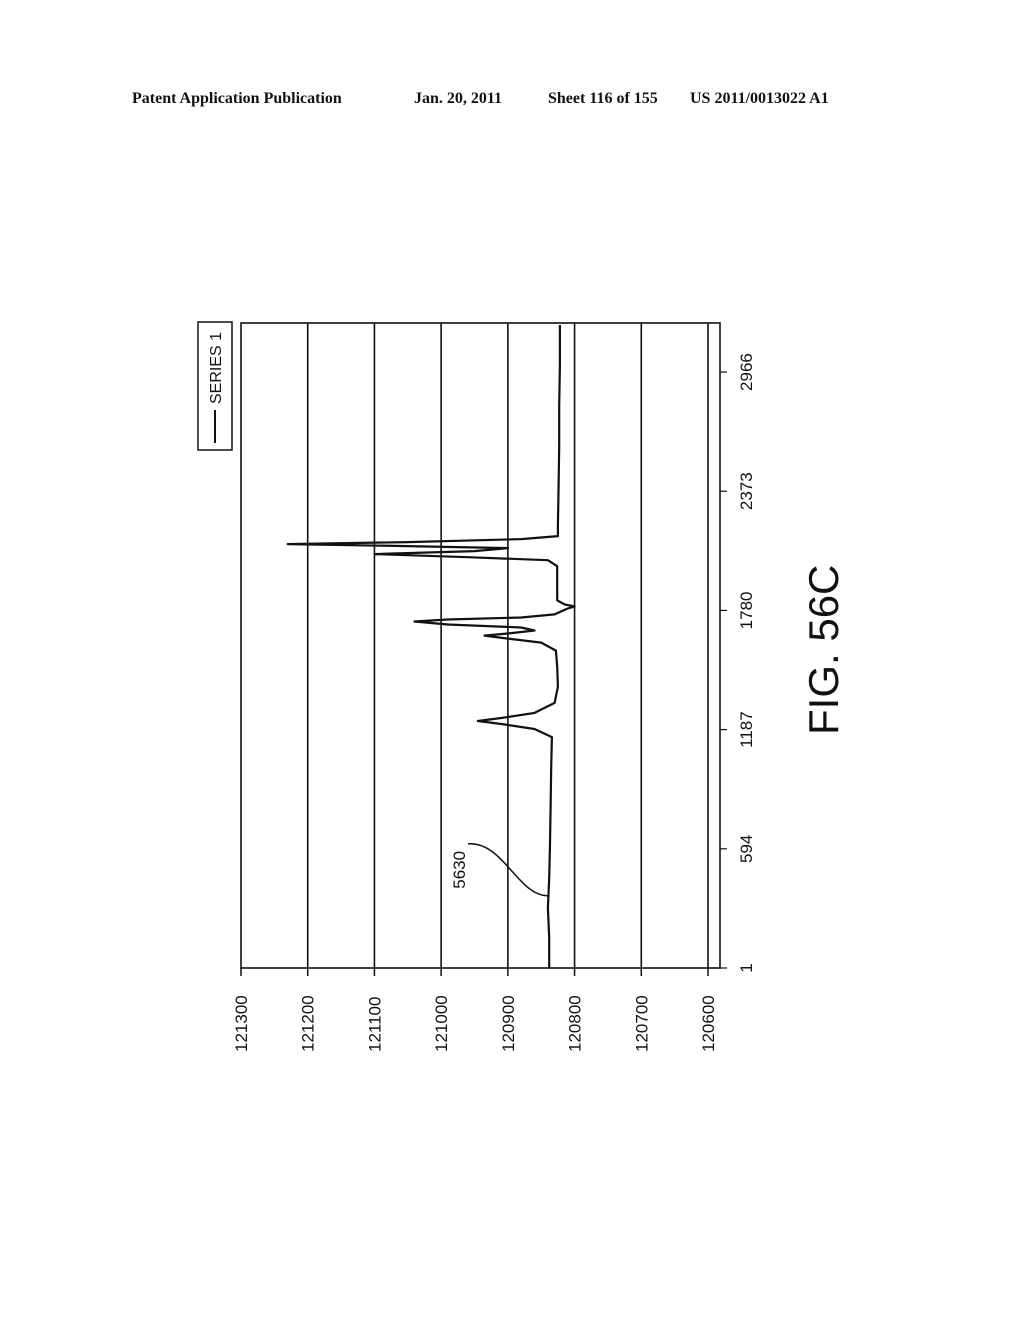 This screenshot has height=1320, width=1024. Describe the element at coordinates (441, 1023) in the screenshot. I see `value-tick-label: 121000` at that location.